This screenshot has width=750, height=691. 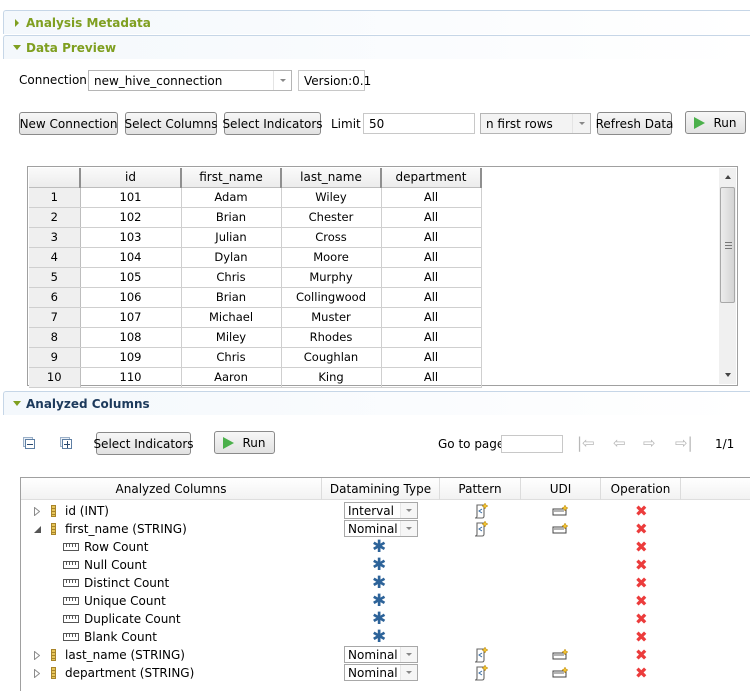 I want to click on expand-all-icon, so click(x=66, y=443).